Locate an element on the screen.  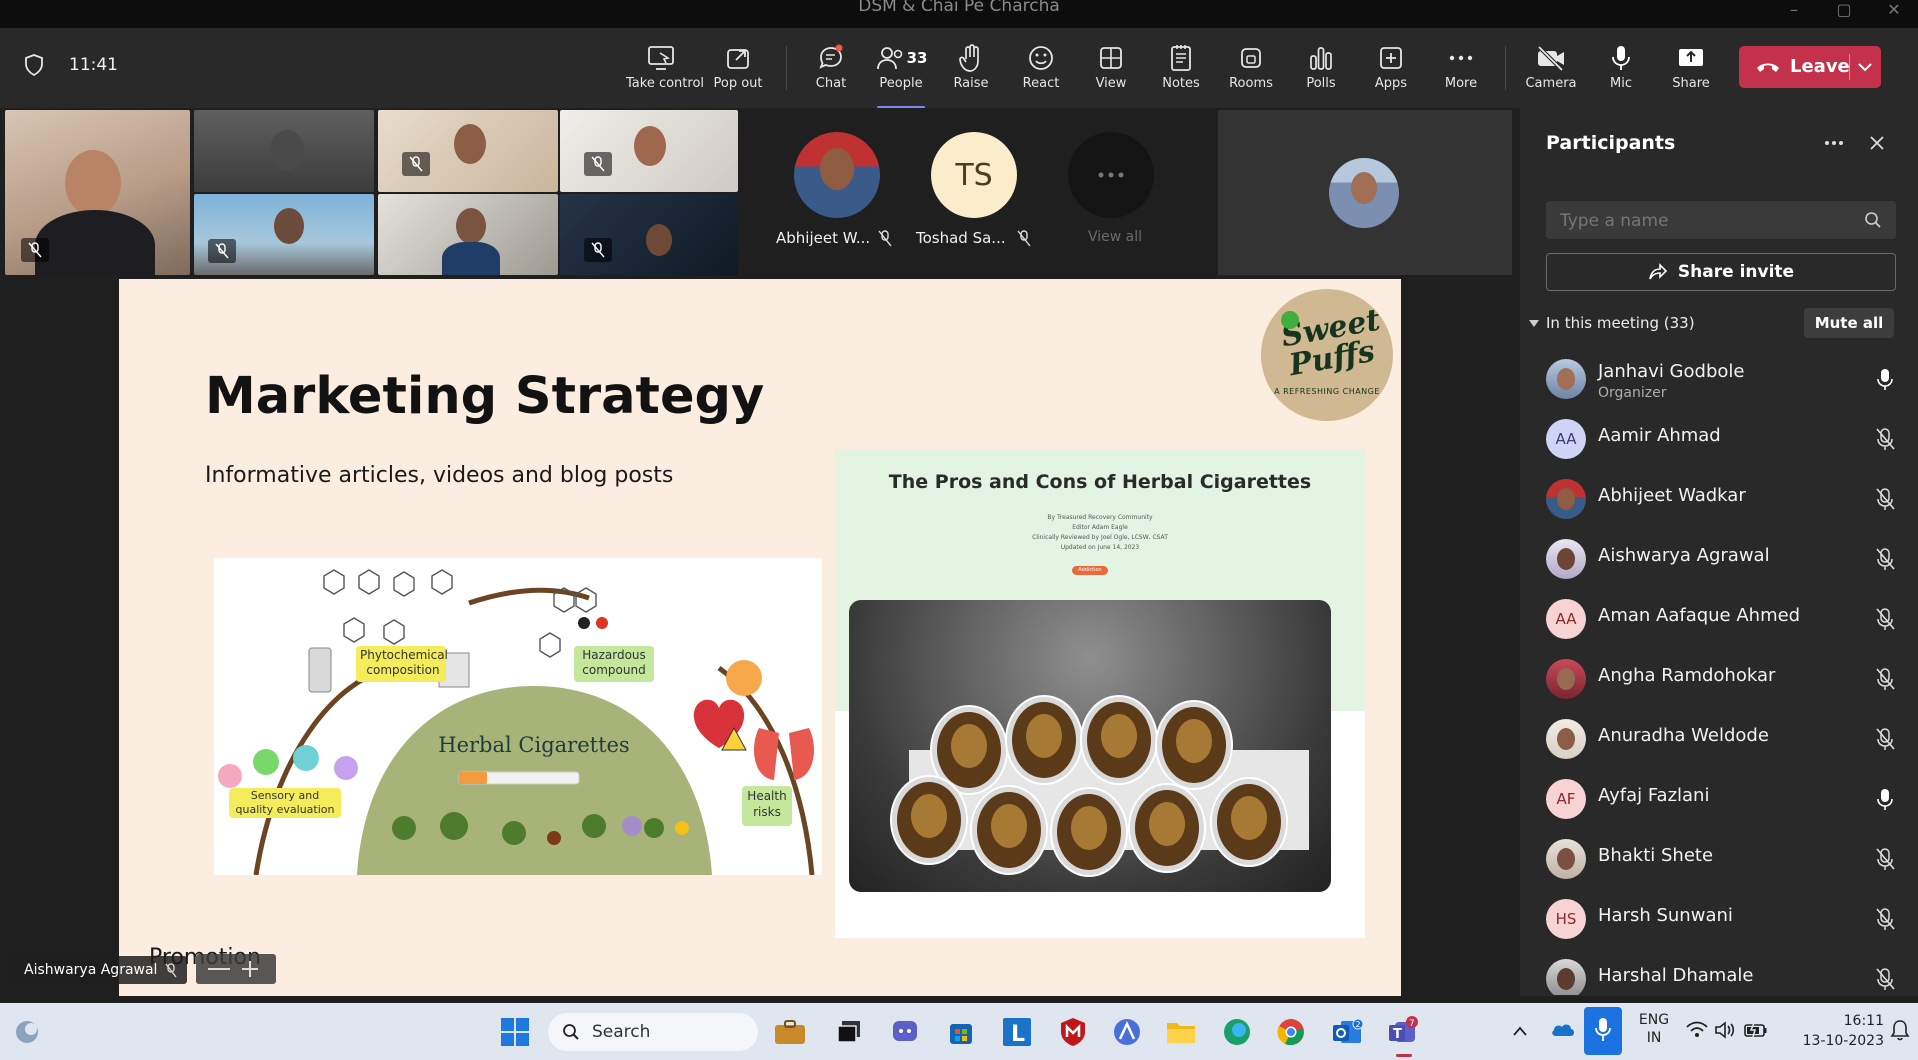
mic-muted-indicator is located at coordinates (222, 251).